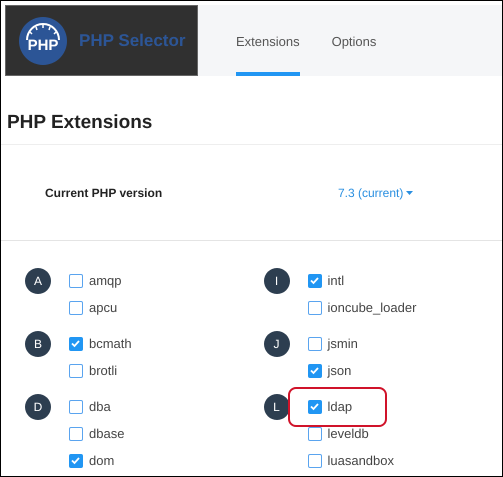  What do you see at coordinates (38, 407) in the screenshot?
I see `letter-badge: D` at bounding box center [38, 407].